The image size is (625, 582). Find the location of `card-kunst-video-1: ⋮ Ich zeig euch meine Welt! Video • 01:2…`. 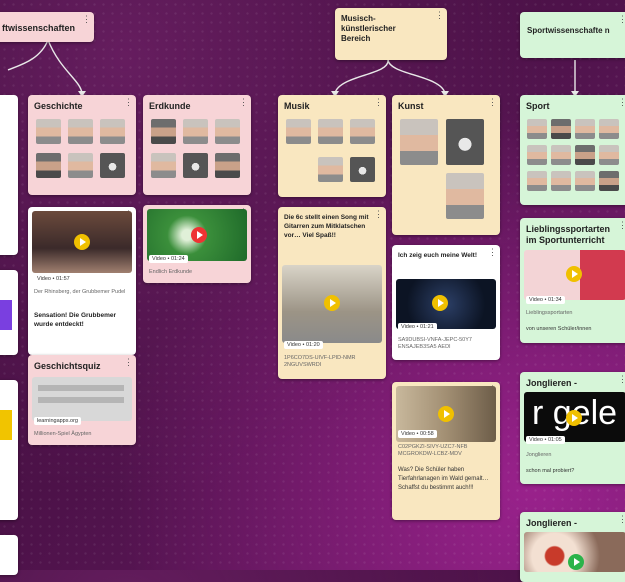

card-kunst-video-1: ⋮ Ich zeig euch meine Welt! Video • 01:2… is located at coordinates (446, 302).